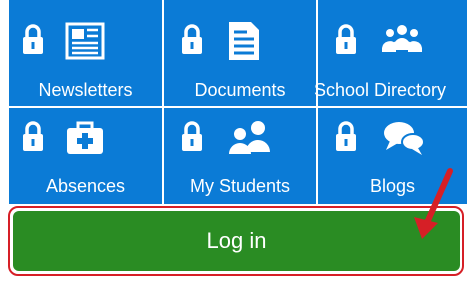 This screenshot has height=282, width=467. What do you see at coordinates (390, 53) in the screenshot?
I see `tile-school-directory: School Directory` at bounding box center [390, 53].